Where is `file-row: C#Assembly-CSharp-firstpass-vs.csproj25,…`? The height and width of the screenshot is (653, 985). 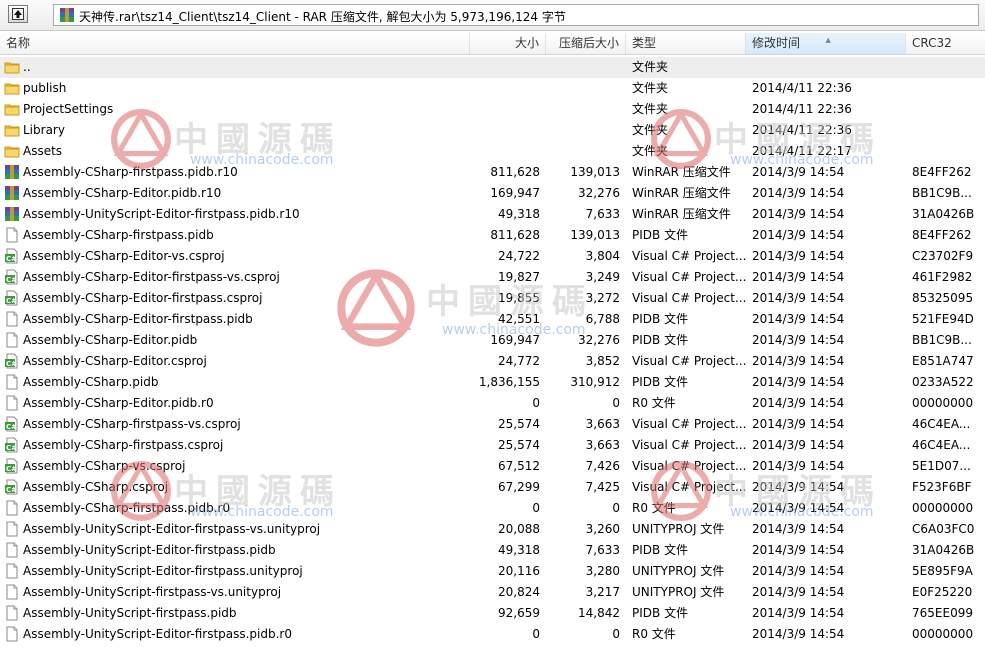 file-row: C#Assembly-CSharp-firstpass-vs.csproj25,… is located at coordinates (492, 424).